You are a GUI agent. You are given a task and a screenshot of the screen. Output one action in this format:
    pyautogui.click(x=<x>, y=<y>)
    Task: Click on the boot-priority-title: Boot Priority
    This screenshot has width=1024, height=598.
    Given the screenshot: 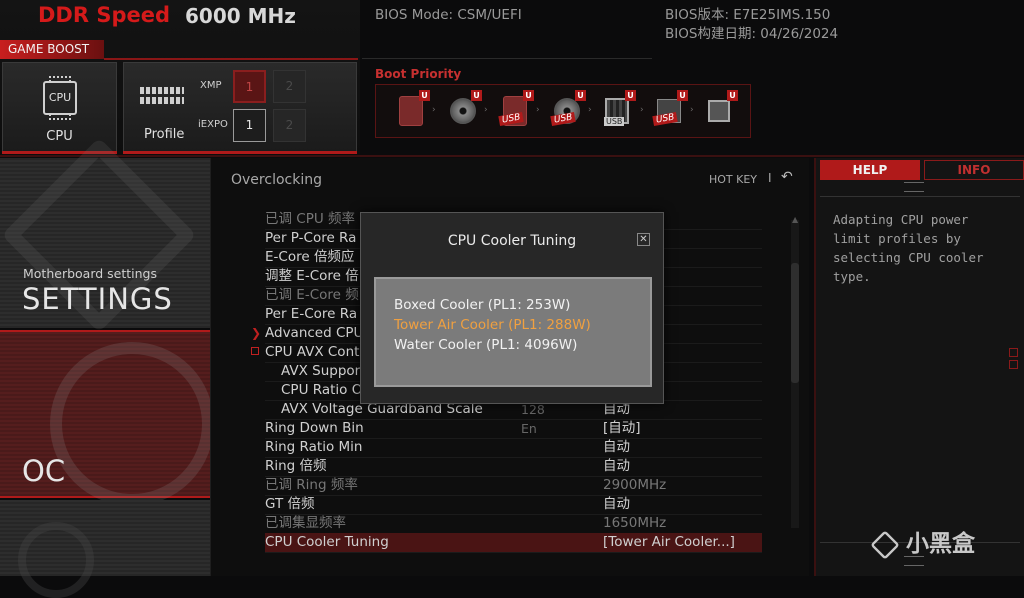 What is the action you would take?
    pyautogui.click(x=418, y=74)
    